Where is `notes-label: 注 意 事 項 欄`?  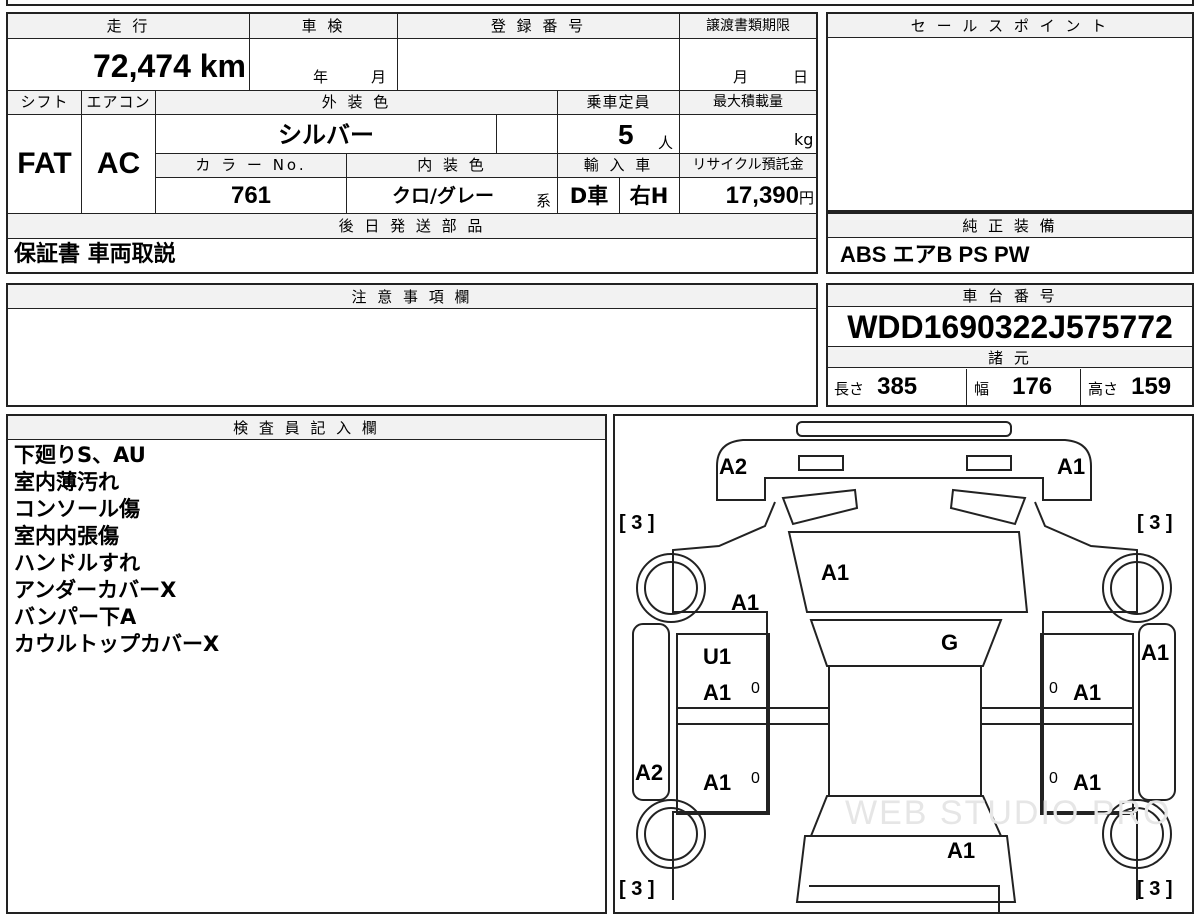
notes-label: 注 意 事 項 欄 is located at coordinates (412, 297).